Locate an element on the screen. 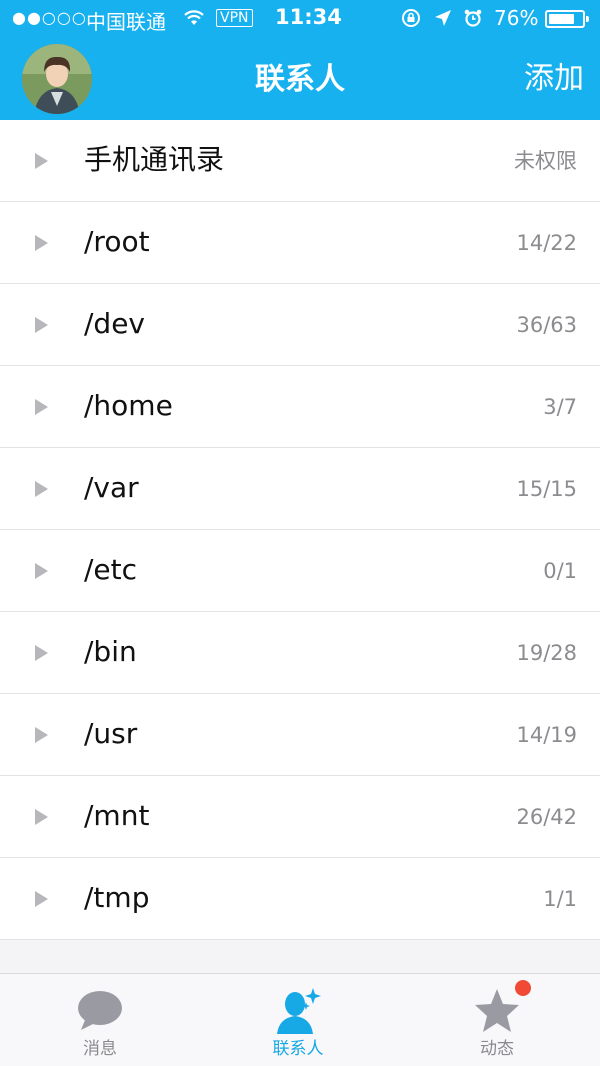  nav-header: ●●○○○ 中国联通 VPN 11:34 76% 联系人 添加 is located at coordinates (300, 60).